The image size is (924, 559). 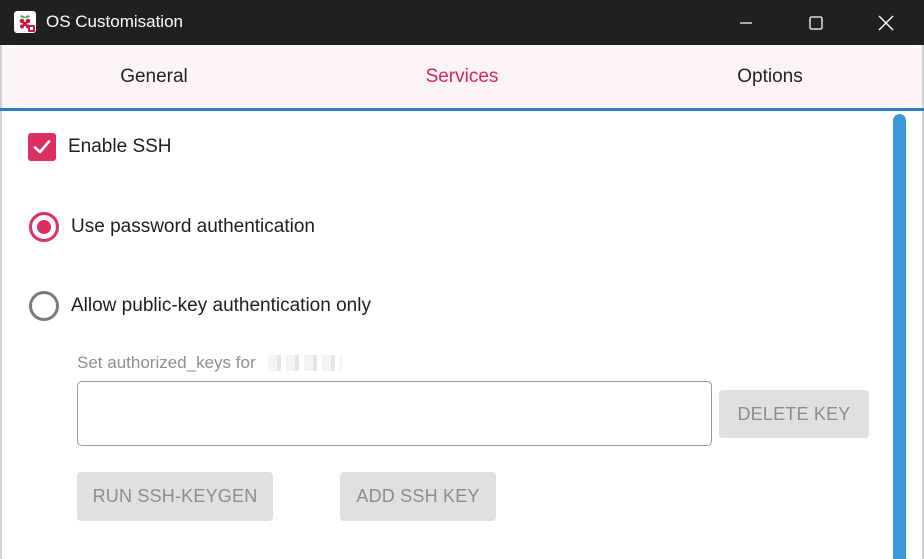 I want to click on redacted-username, so click(x=305, y=363).